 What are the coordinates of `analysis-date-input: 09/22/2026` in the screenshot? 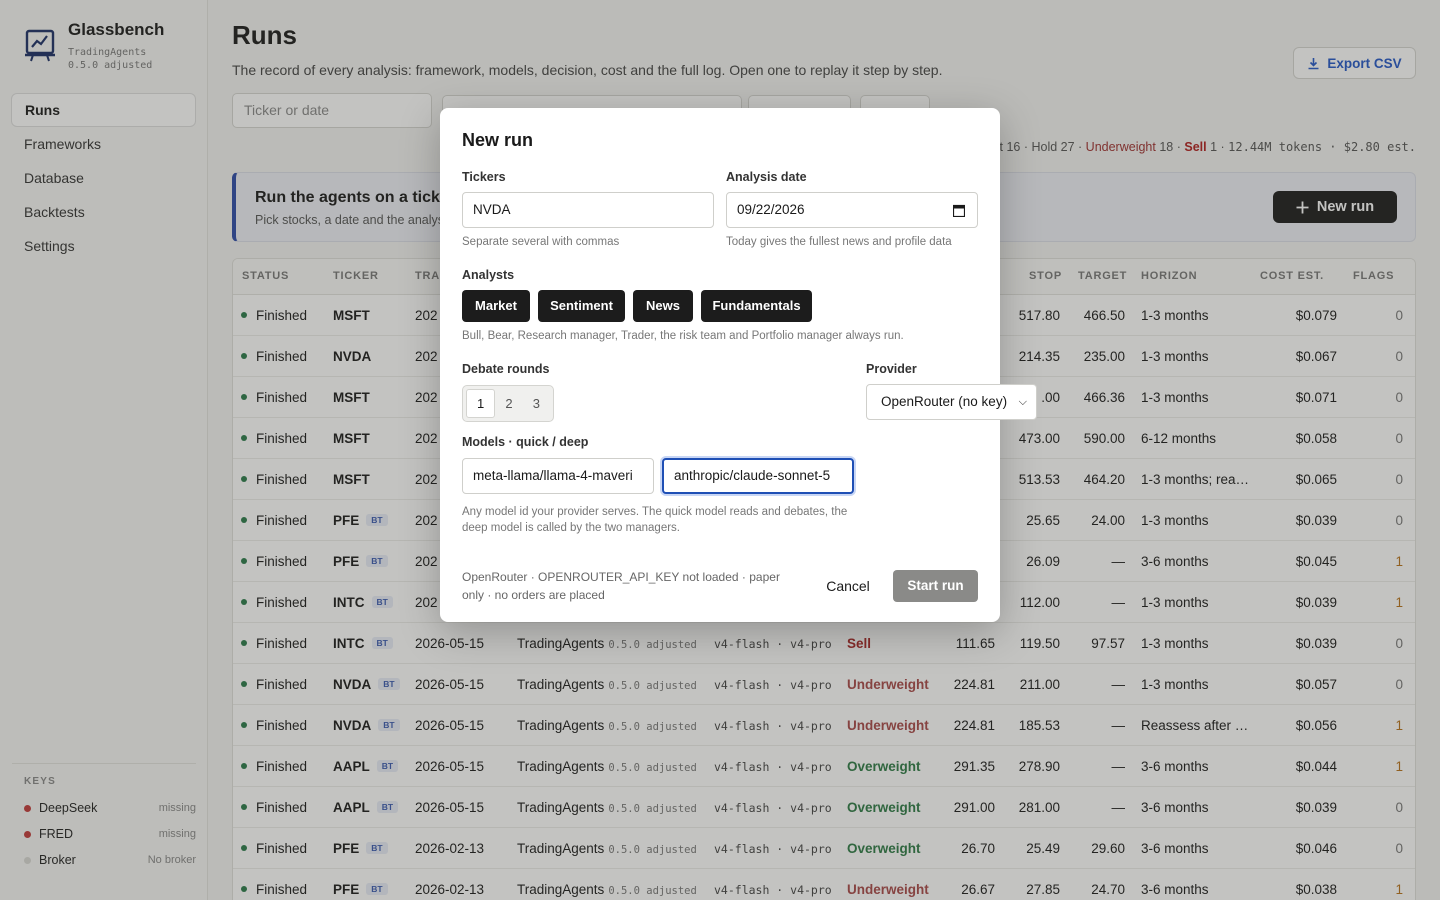 It's located at (852, 210).